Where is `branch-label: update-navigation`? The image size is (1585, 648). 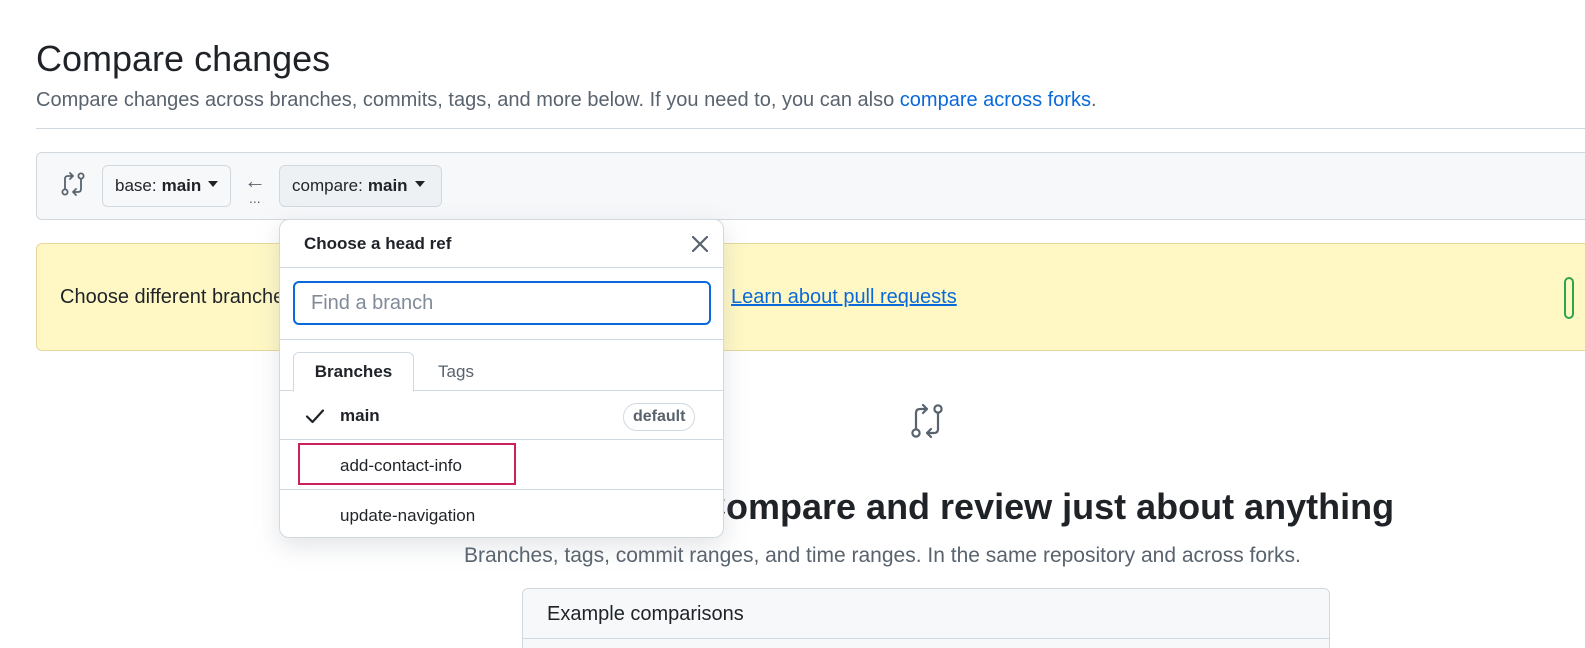 branch-label: update-navigation is located at coordinates (408, 515).